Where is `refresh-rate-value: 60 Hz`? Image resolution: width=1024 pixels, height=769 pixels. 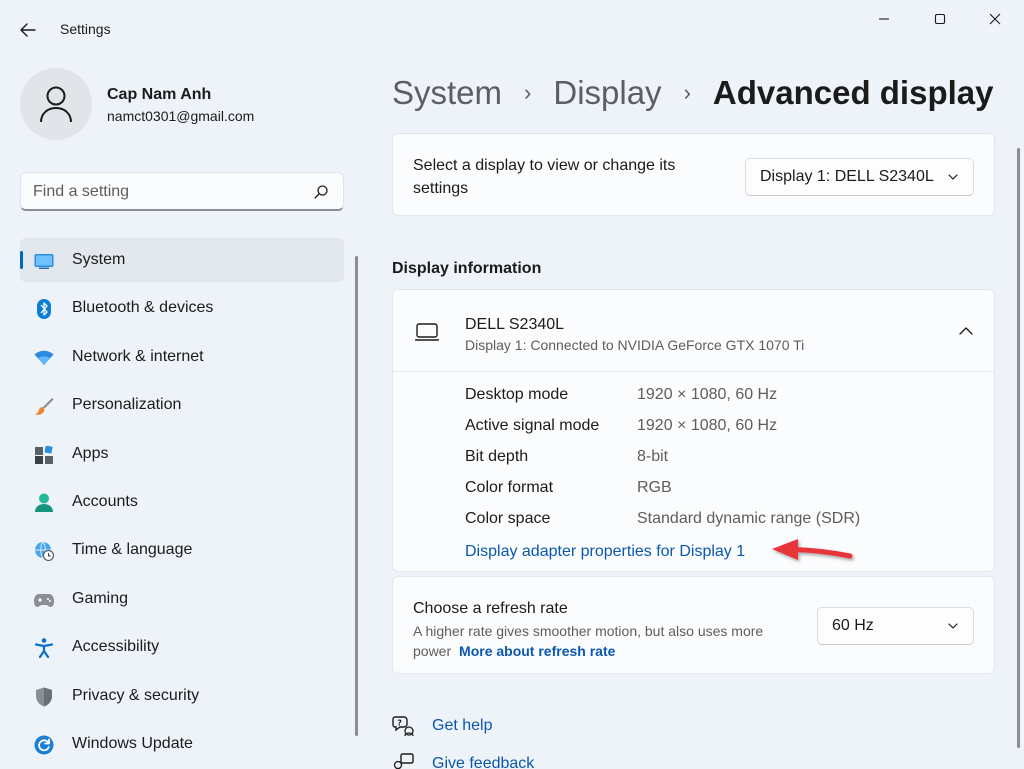 refresh-rate-value: 60 Hz is located at coordinates (853, 625).